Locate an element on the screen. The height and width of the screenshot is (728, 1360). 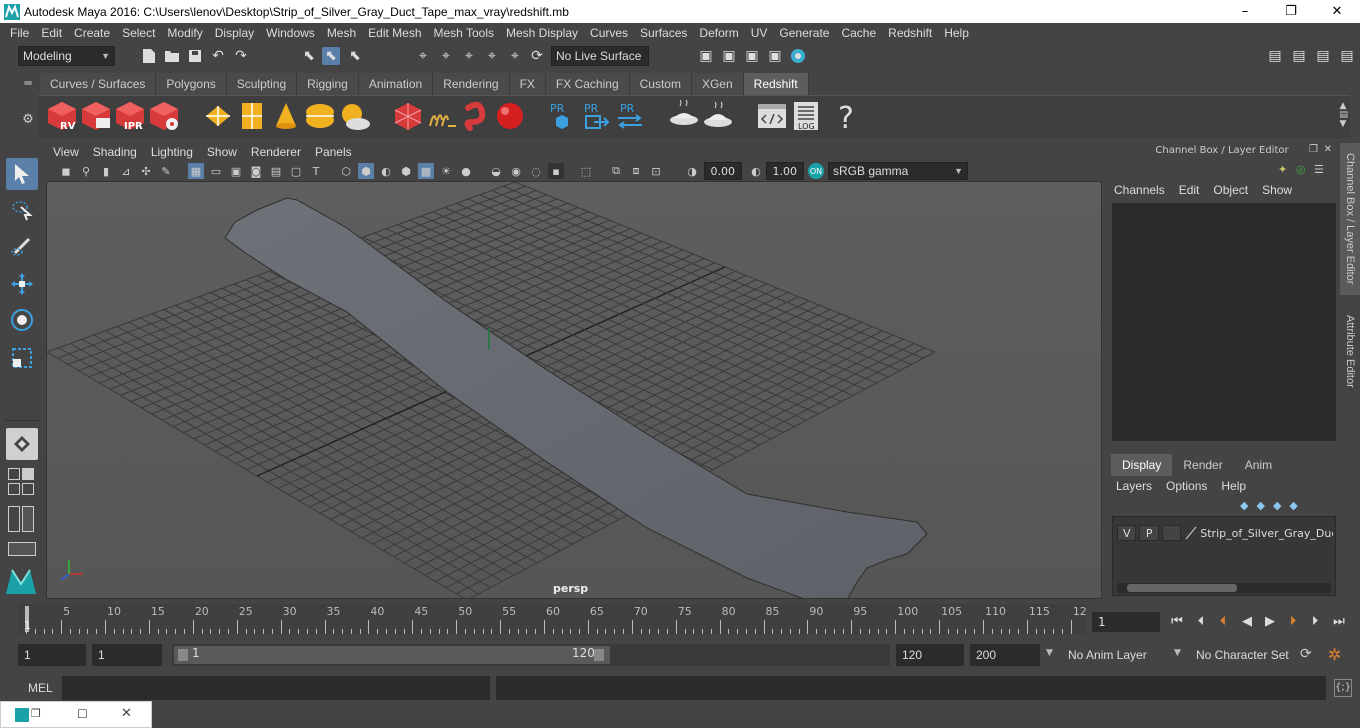
channel-menu-edit: Edit is located at coordinates (1189, 190).